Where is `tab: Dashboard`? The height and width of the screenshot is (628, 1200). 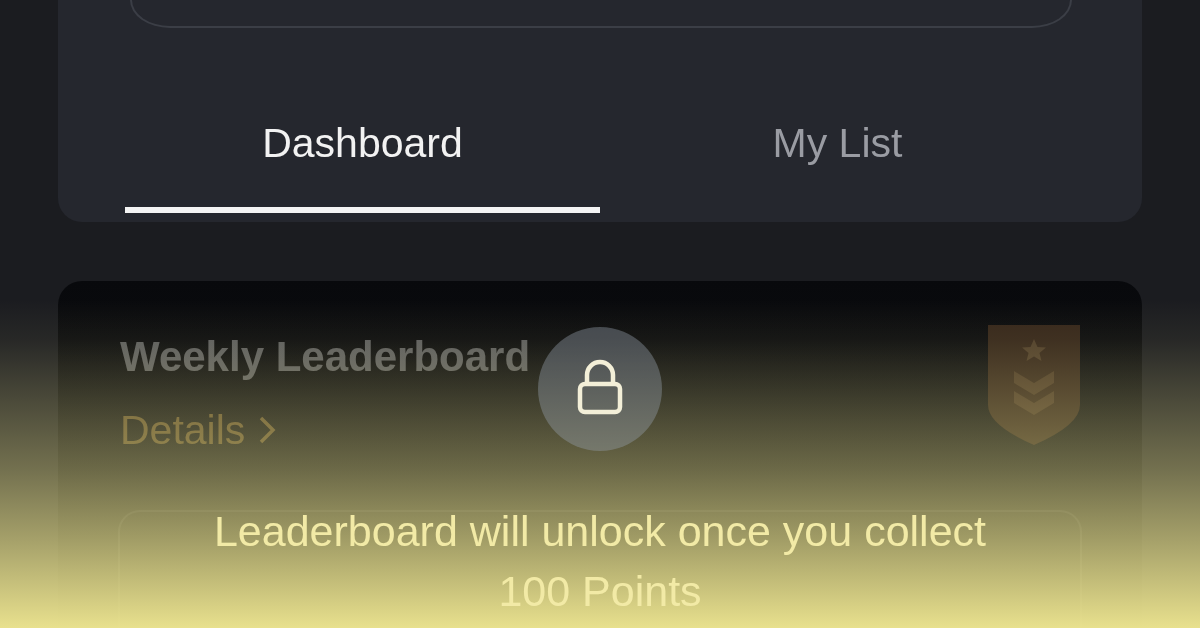 tab: Dashboard is located at coordinates (362, 146).